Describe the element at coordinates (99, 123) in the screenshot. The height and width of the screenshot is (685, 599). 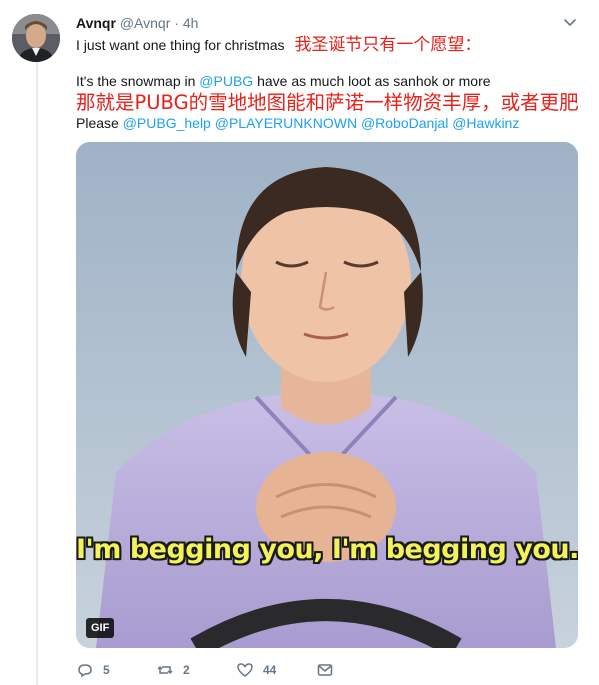
I see `tweet-text: Please` at that location.